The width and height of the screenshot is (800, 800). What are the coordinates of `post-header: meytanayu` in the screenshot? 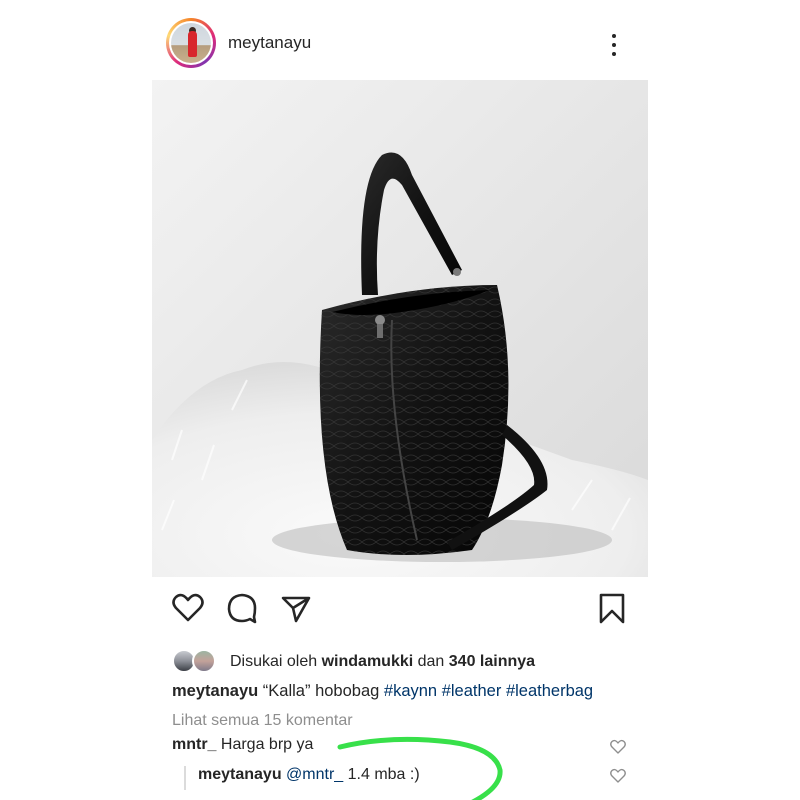 It's located at (400, 45).